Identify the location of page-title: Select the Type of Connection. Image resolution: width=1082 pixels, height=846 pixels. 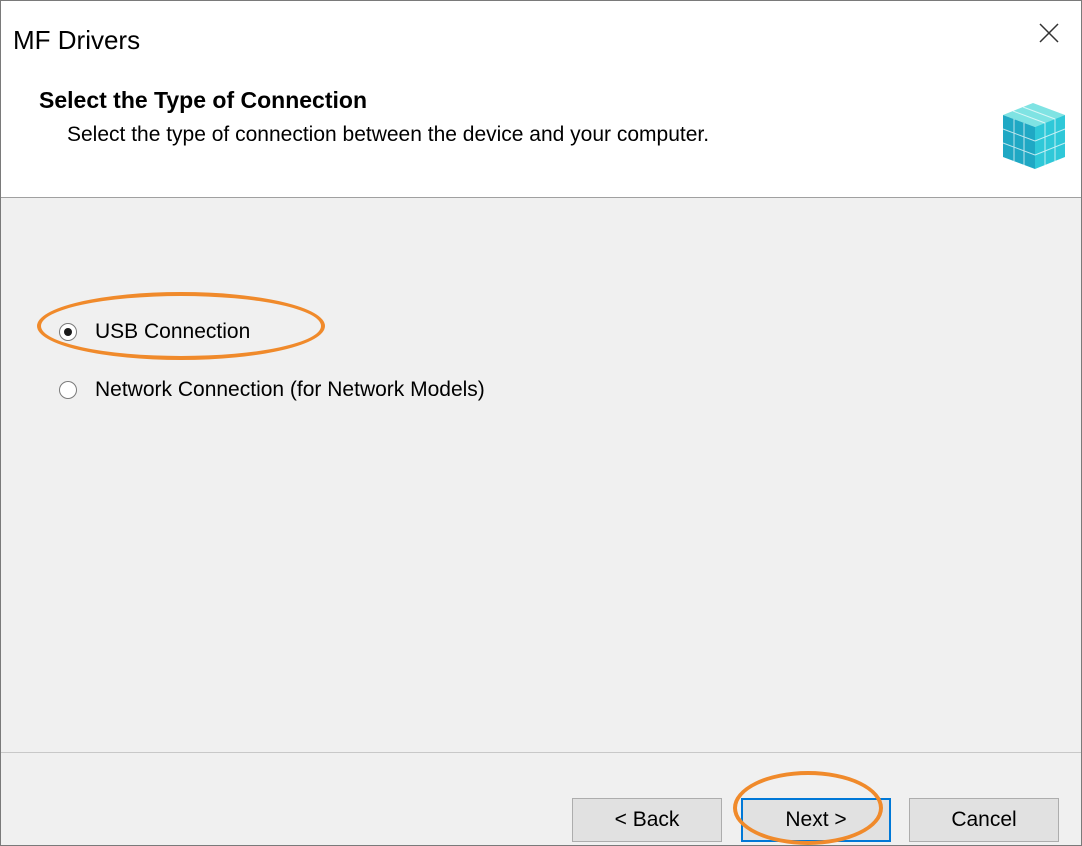
(203, 100).